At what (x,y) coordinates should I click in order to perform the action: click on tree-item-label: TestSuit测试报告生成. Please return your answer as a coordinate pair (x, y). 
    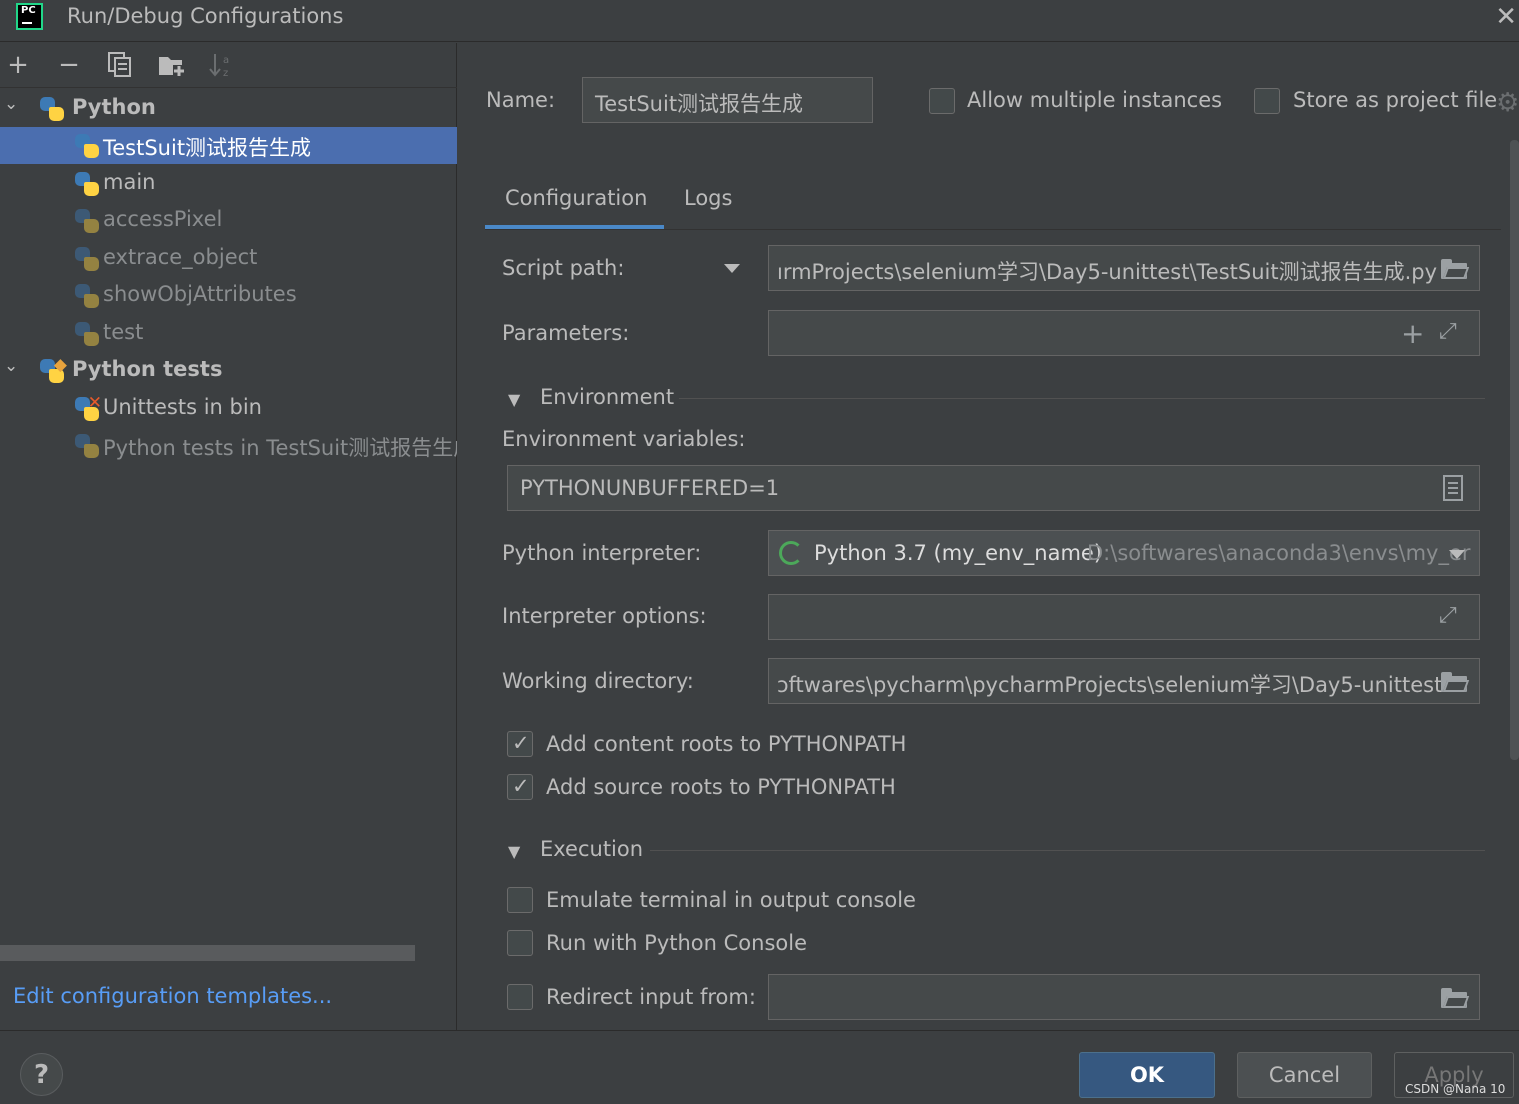
    Looking at the image, I should click on (207, 148).